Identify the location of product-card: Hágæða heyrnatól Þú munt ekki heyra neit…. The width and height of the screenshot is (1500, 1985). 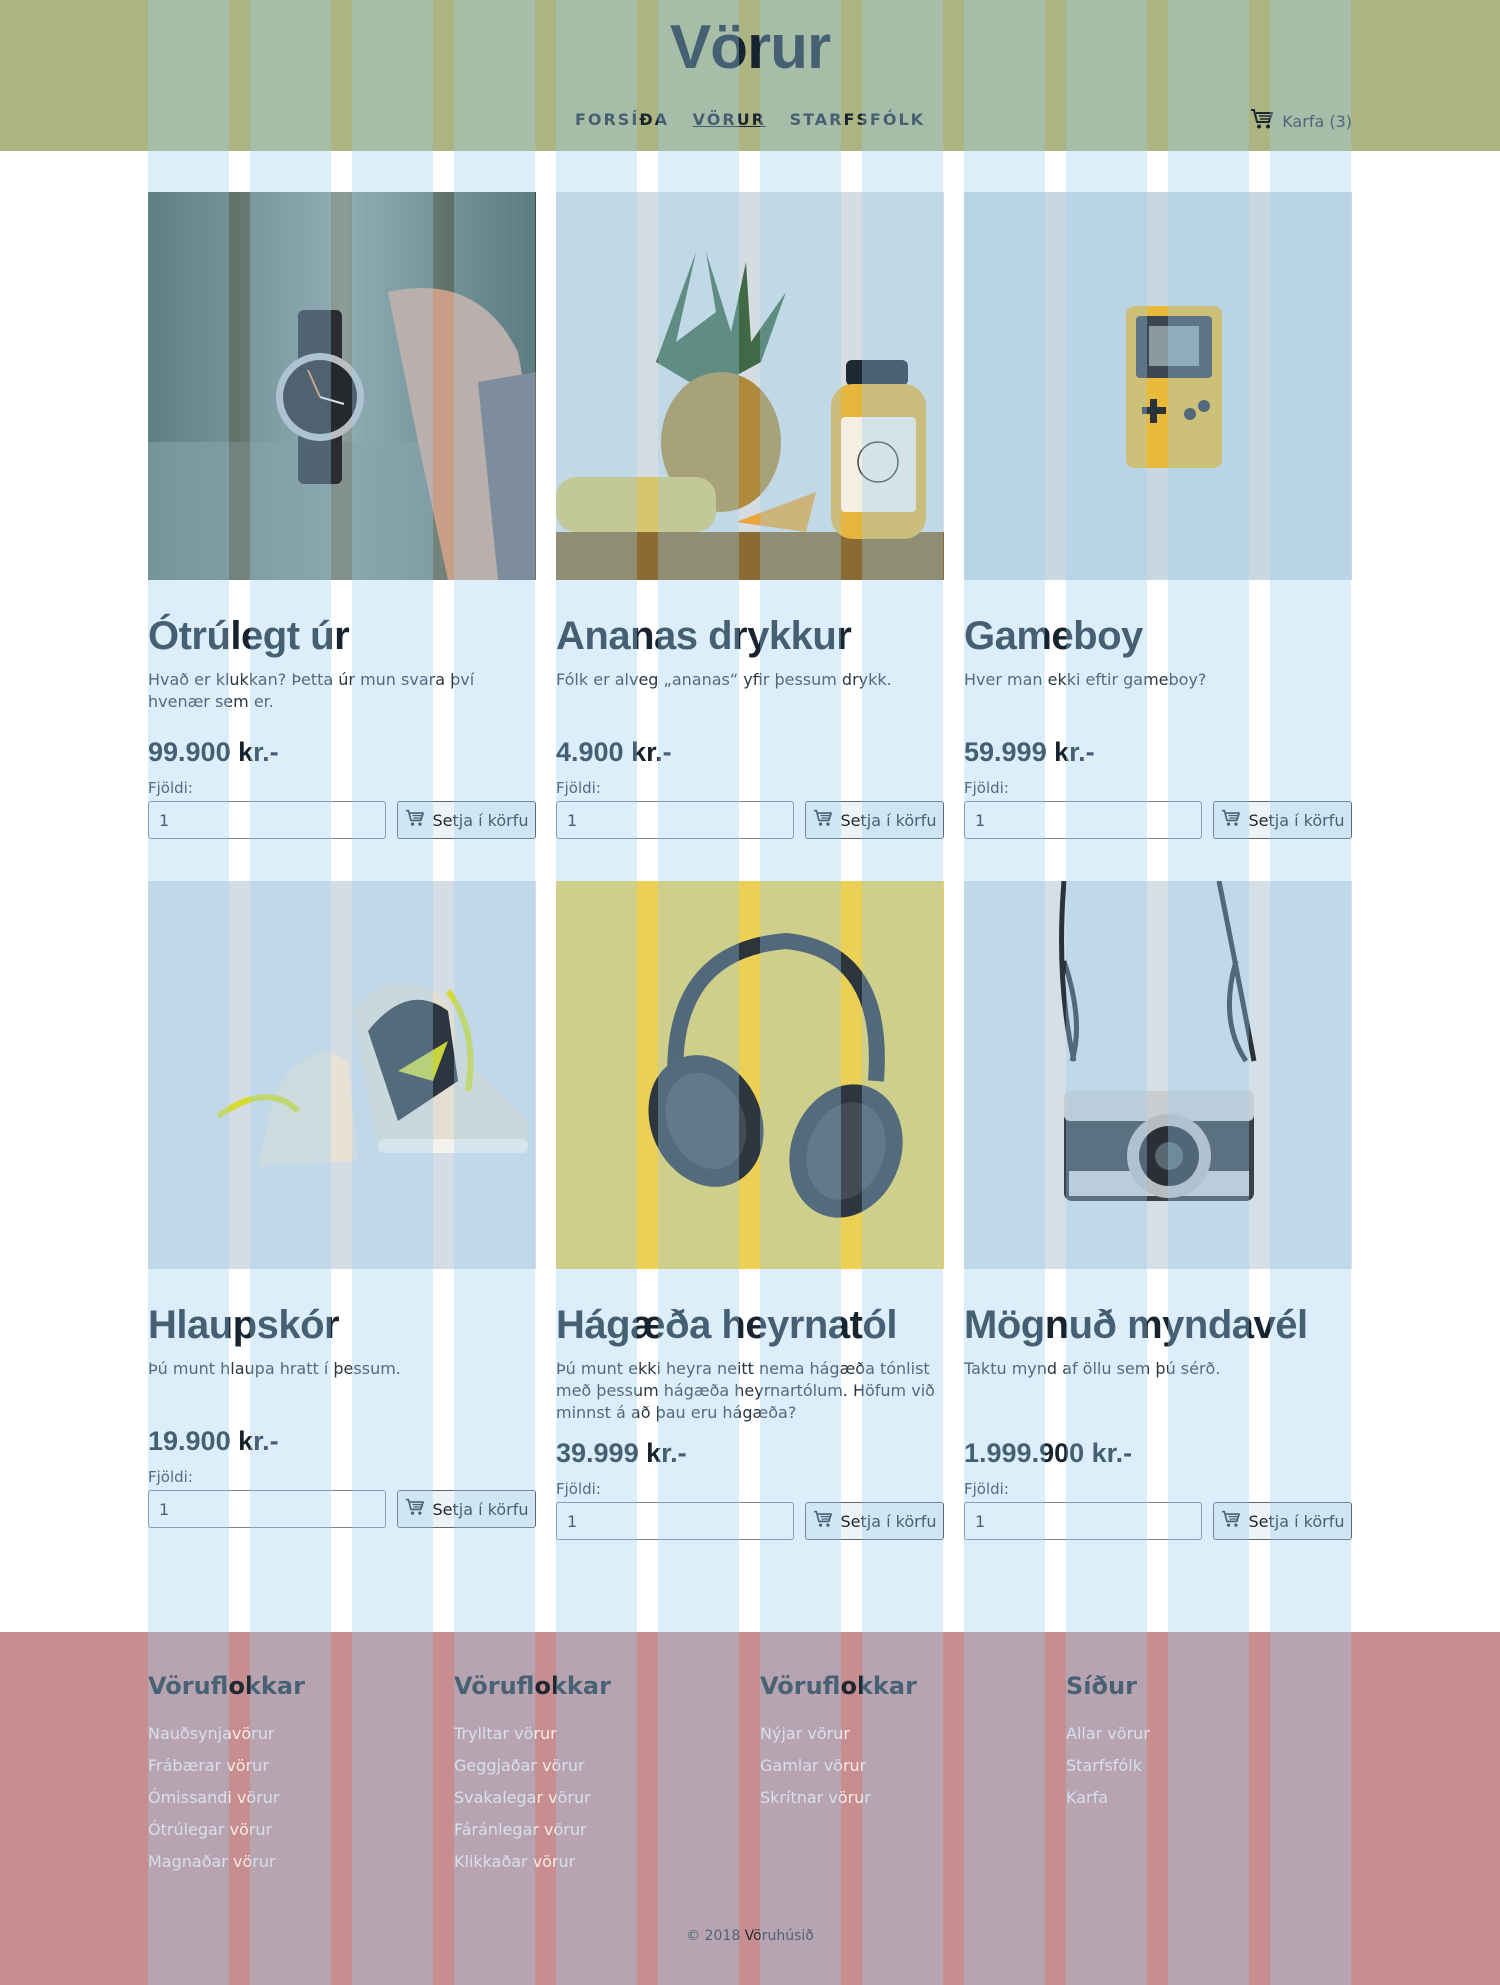
(750, 1210).